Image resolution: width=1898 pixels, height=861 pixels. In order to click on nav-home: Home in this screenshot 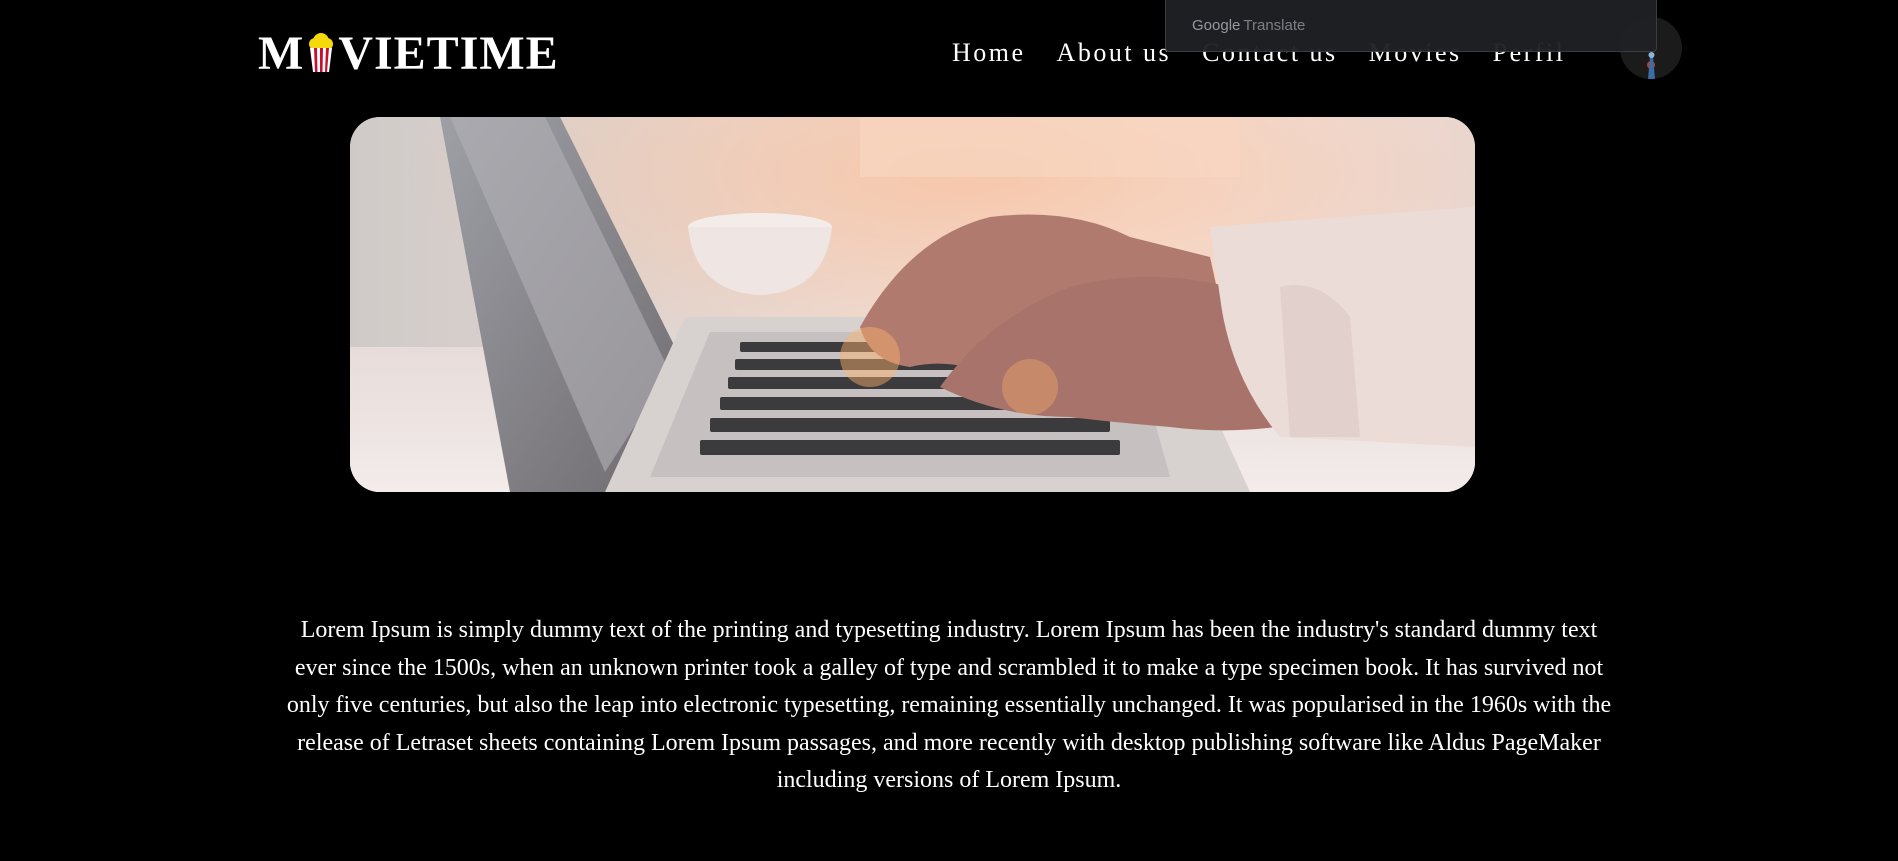, I will do `click(989, 53)`.